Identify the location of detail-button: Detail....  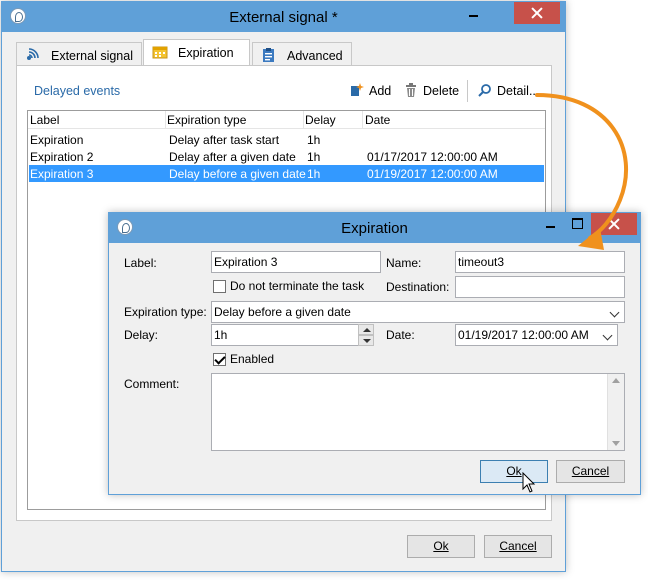
(508, 92).